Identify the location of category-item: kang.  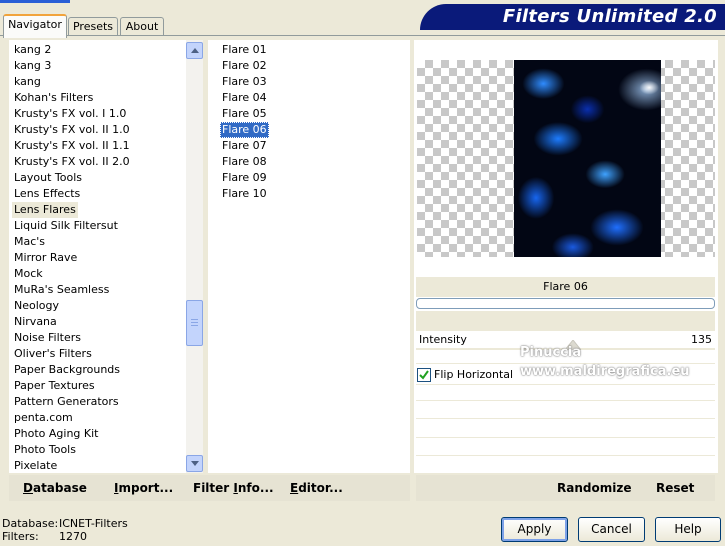
(27, 82).